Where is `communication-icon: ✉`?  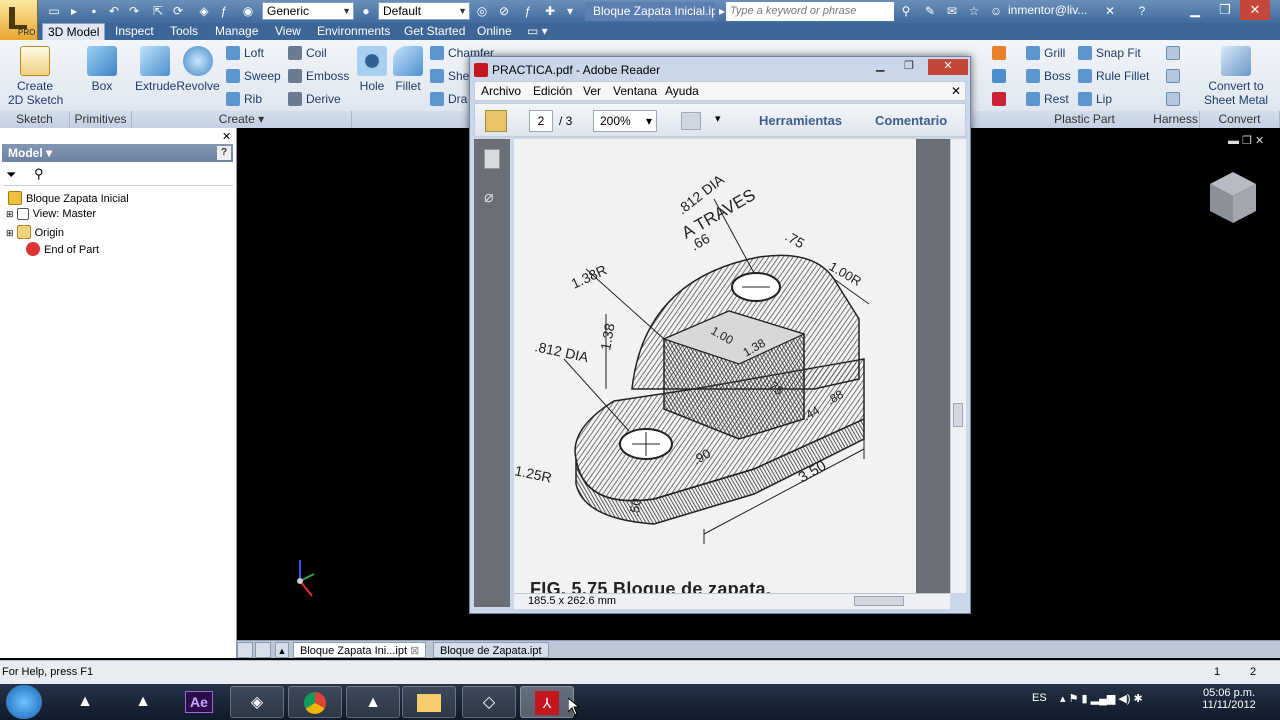
communication-icon: ✉ is located at coordinates (952, 11).